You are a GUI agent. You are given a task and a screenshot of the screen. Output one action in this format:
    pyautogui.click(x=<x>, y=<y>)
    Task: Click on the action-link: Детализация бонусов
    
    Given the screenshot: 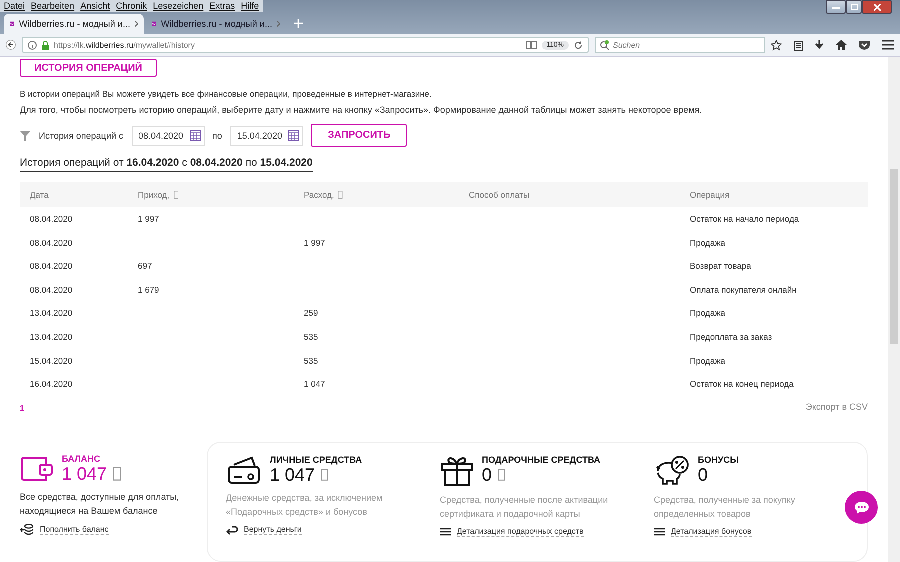 What is the action you would take?
    pyautogui.click(x=711, y=532)
    